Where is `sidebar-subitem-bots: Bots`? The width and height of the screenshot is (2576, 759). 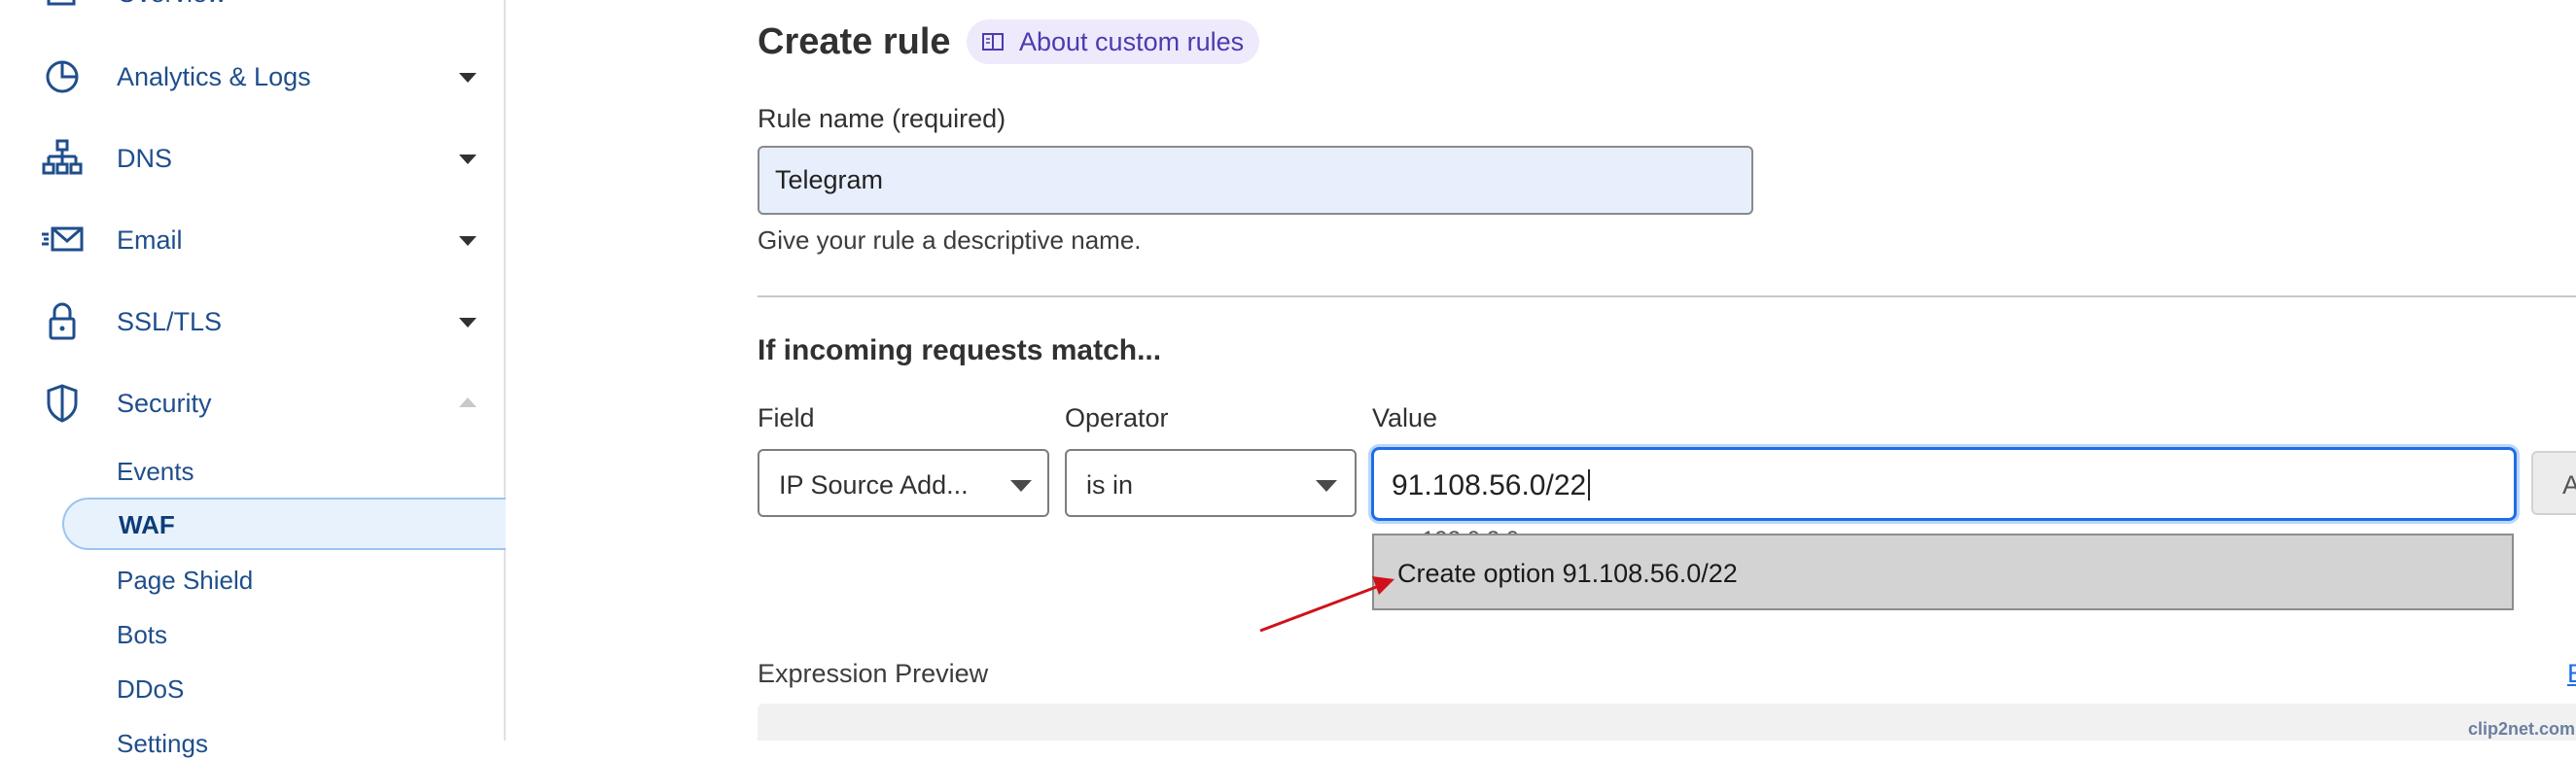
sidebar-subitem-bots: Bots is located at coordinates (142, 635).